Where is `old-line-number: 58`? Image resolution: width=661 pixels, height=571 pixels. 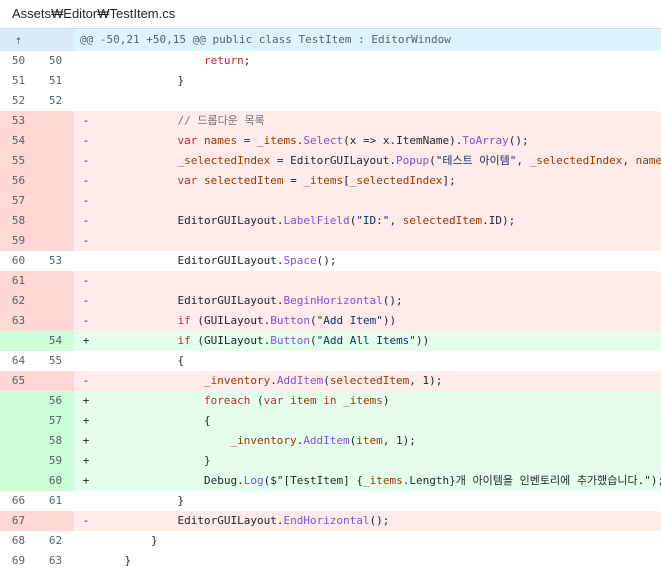 old-line-number: 58 is located at coordinates (18, 221).